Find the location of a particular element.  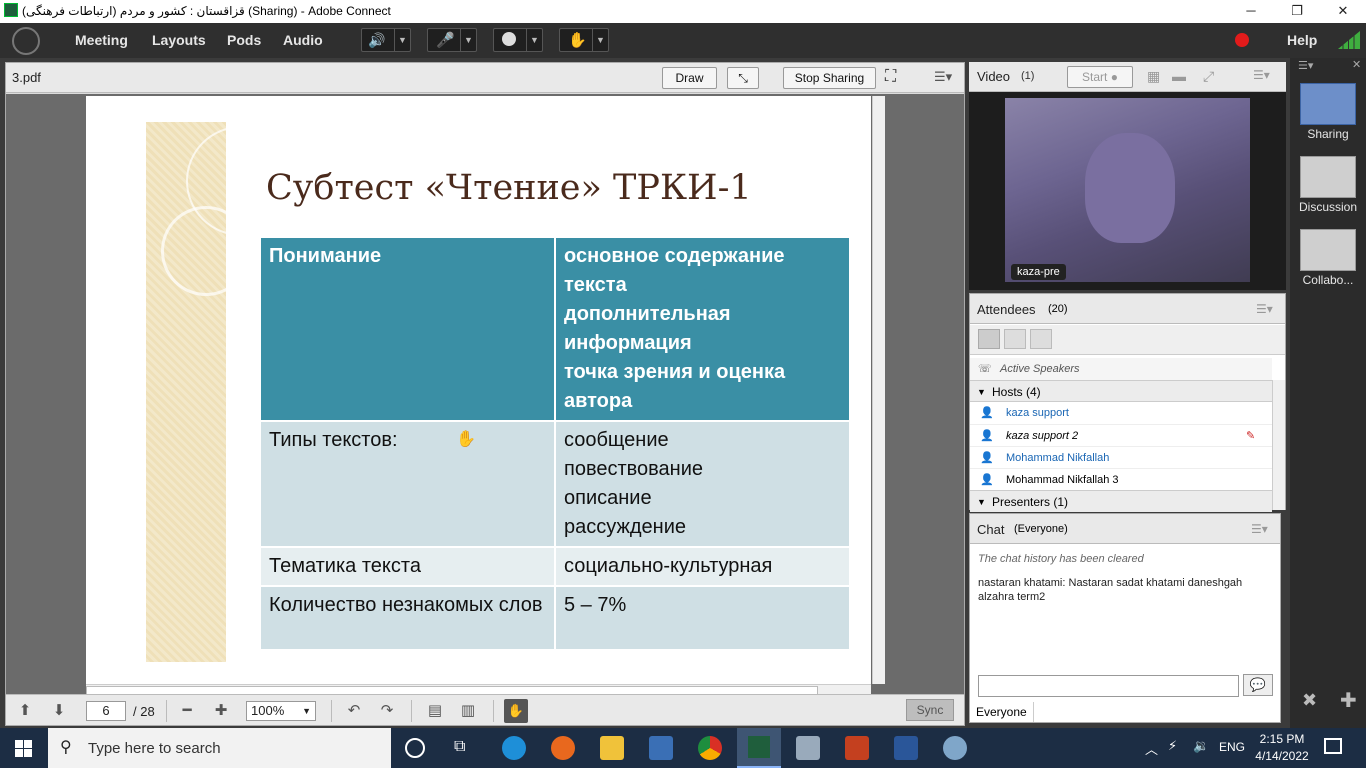

attendee-row: 👤 Mohammad Nikfallah 3 is located at coordinates (1121, 479).